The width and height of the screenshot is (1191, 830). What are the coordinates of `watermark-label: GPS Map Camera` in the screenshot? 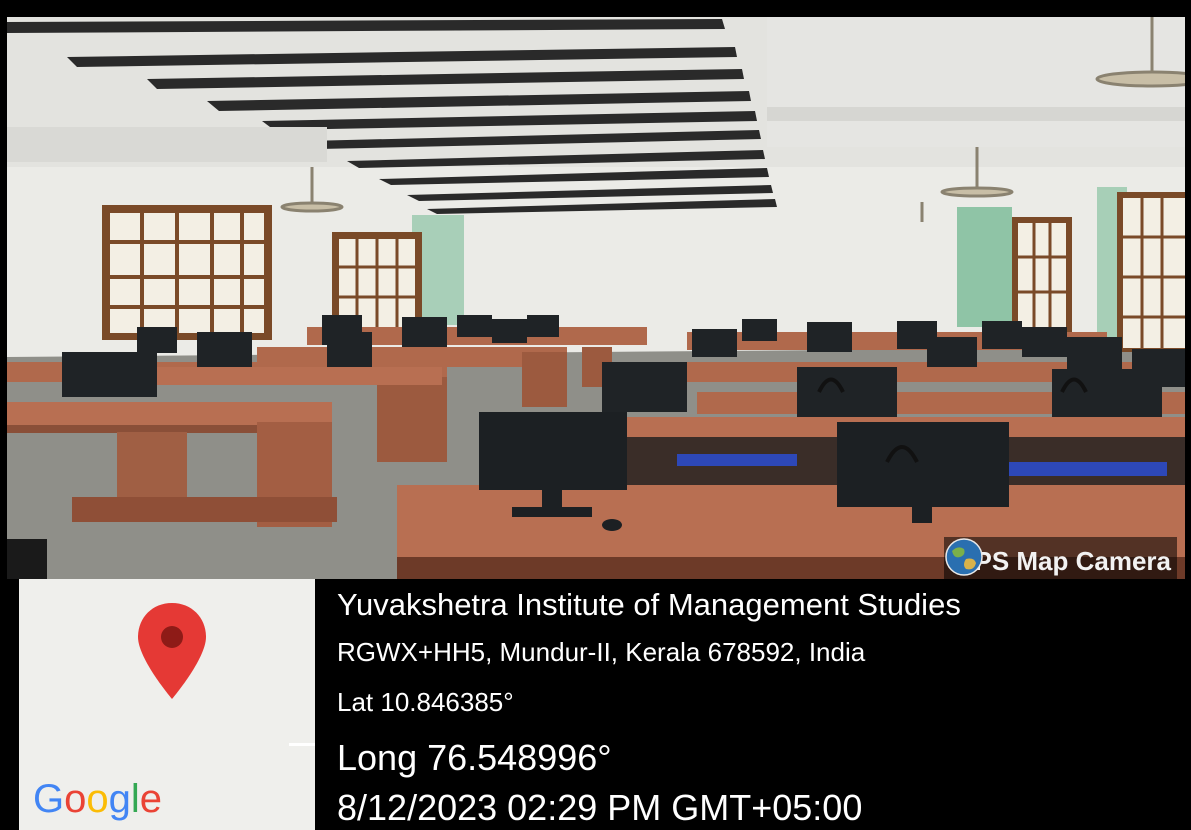 It's located at (1062, 560).